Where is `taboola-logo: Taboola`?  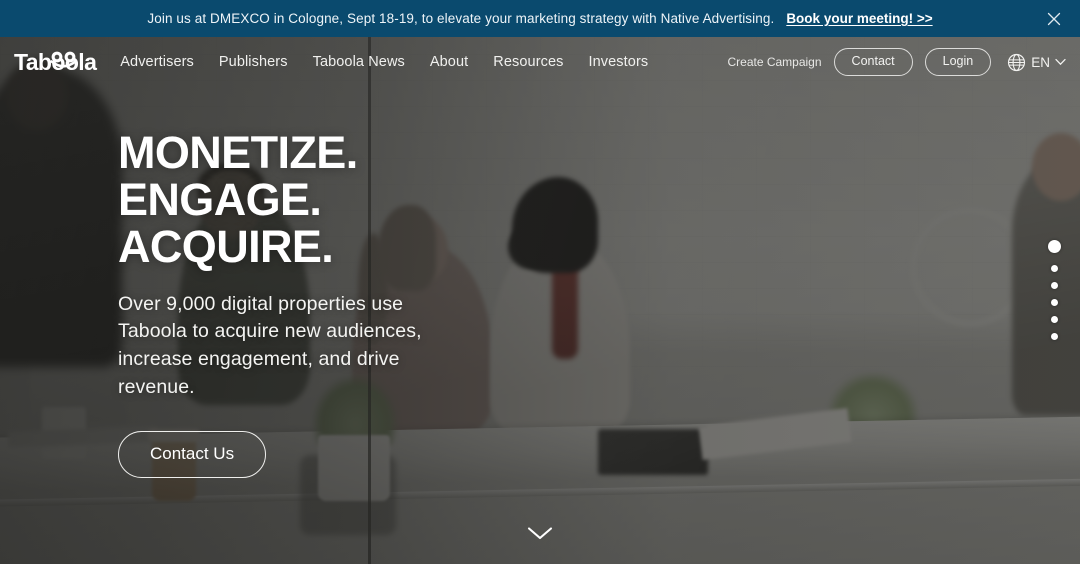
taboola-logo: Taboola is located at coordinates (55, 62).